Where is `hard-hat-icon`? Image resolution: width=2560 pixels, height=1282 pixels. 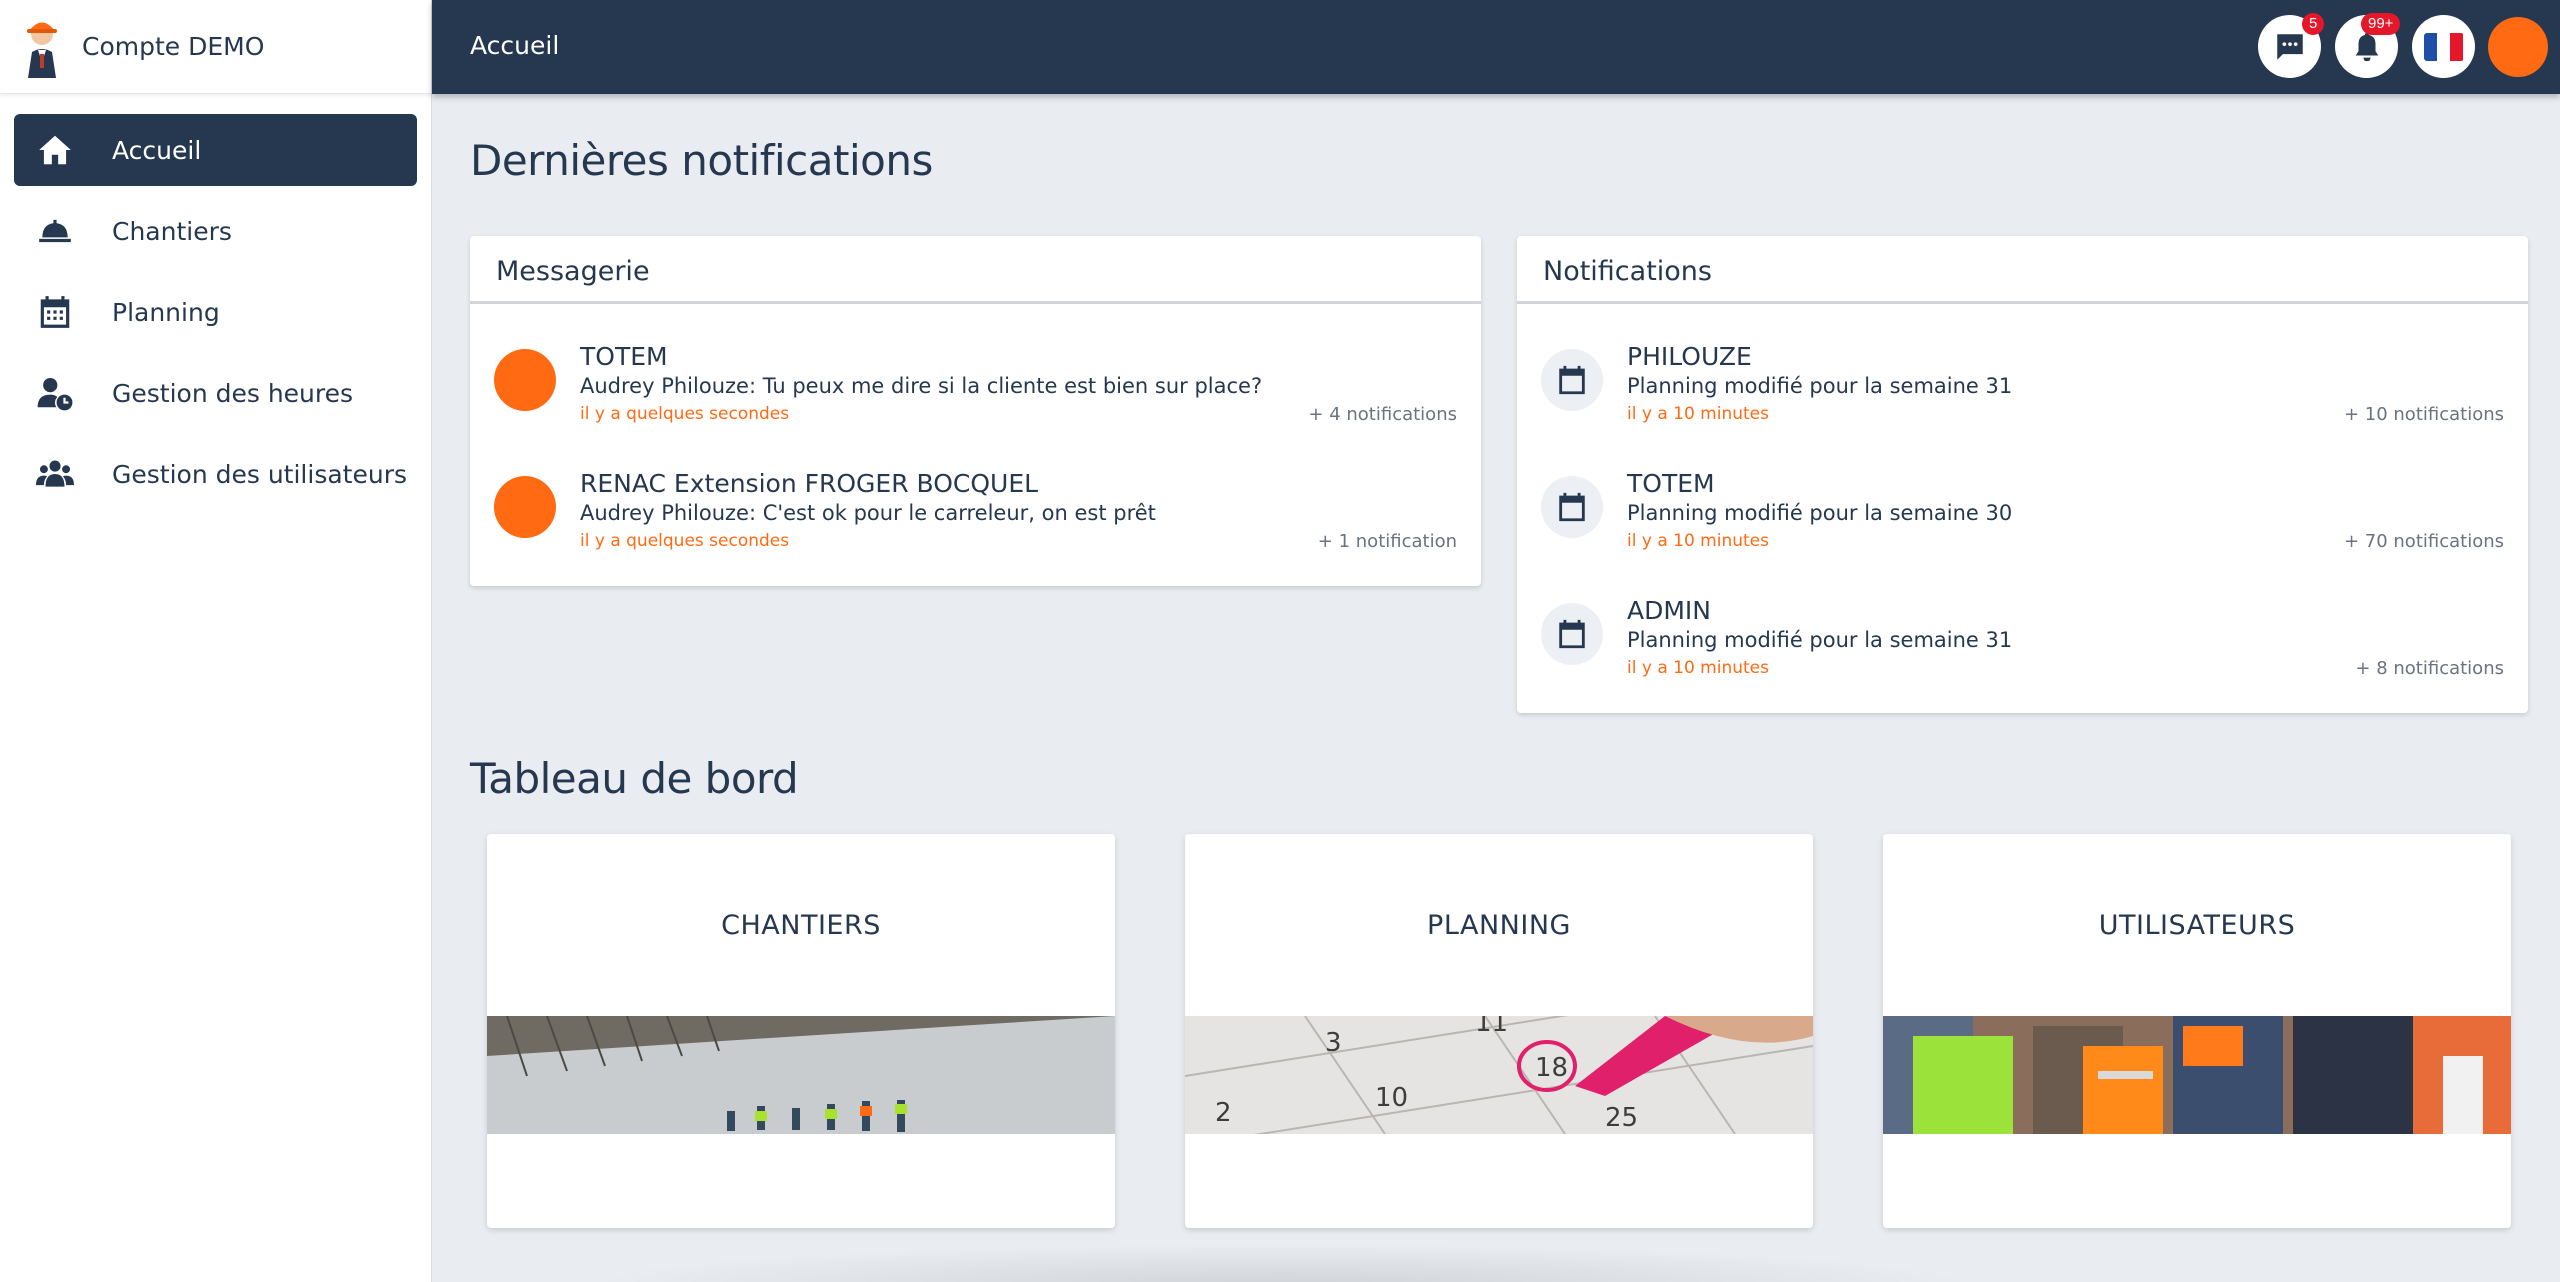 hard-hat-icon is located at coordinates (55, 231).